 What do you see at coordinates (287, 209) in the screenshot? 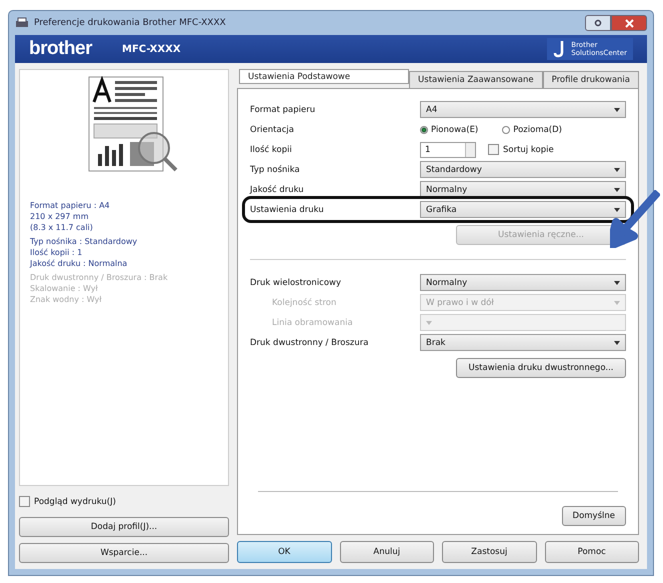
I see `setting-label: Ustawienia druku` at bounding box center [287, 209].